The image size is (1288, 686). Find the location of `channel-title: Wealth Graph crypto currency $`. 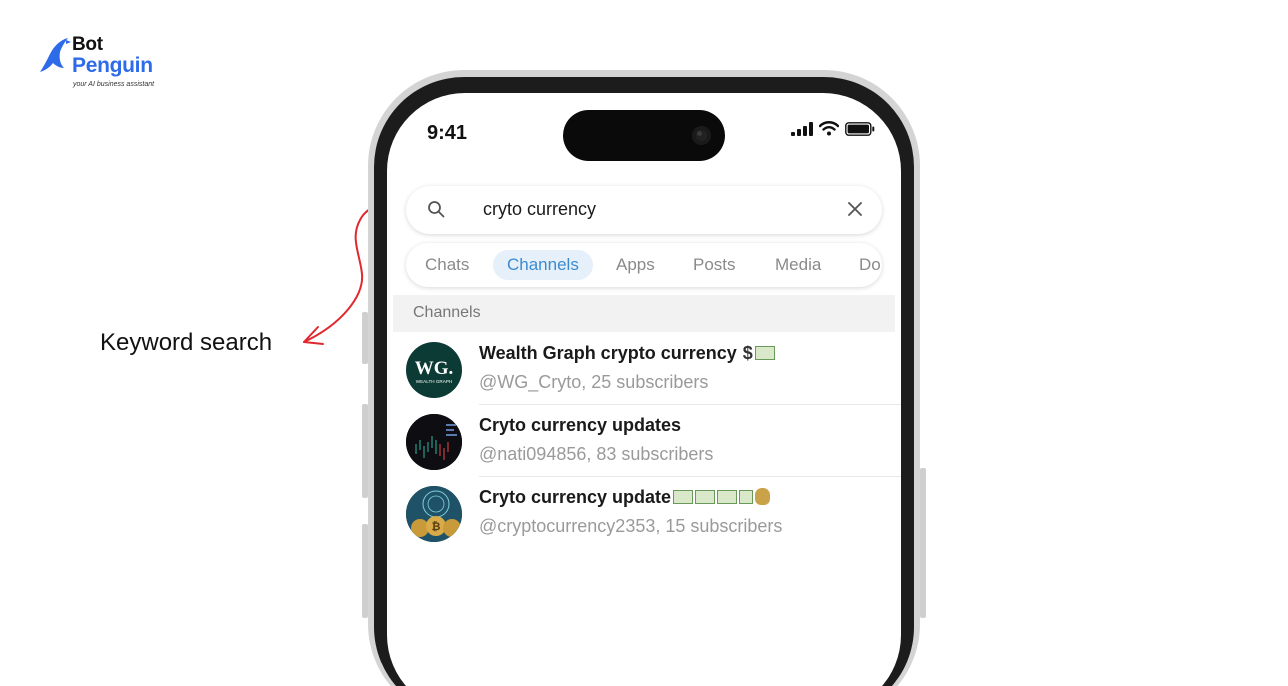

channel-title: Wealth Graph crypto currency $ is located at coordinates (627, 353).